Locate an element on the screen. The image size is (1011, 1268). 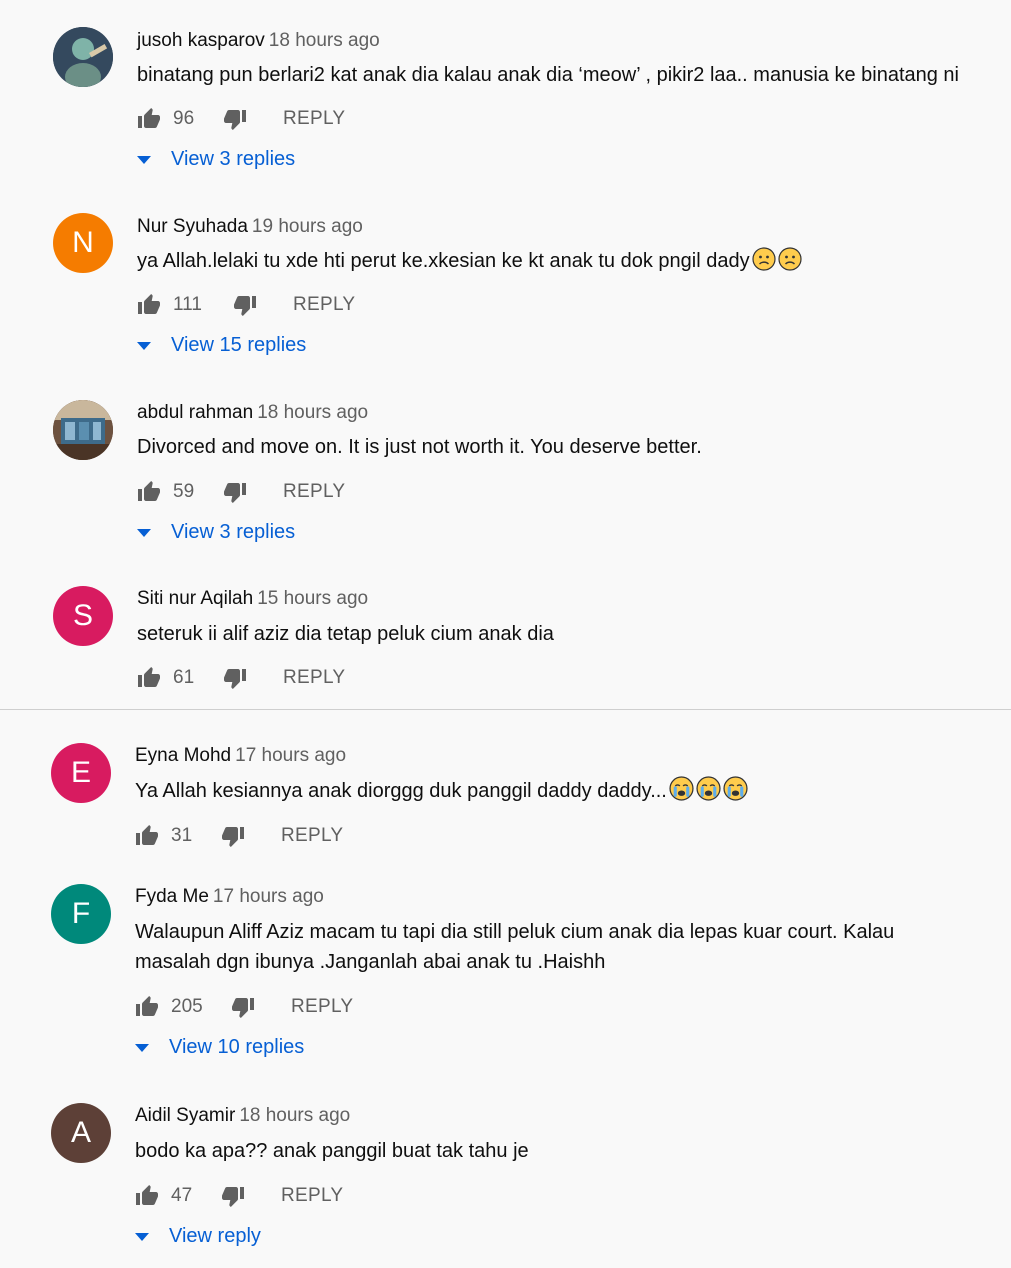
author-name: Aidil Syamir is located at coordinates (185, 1115).